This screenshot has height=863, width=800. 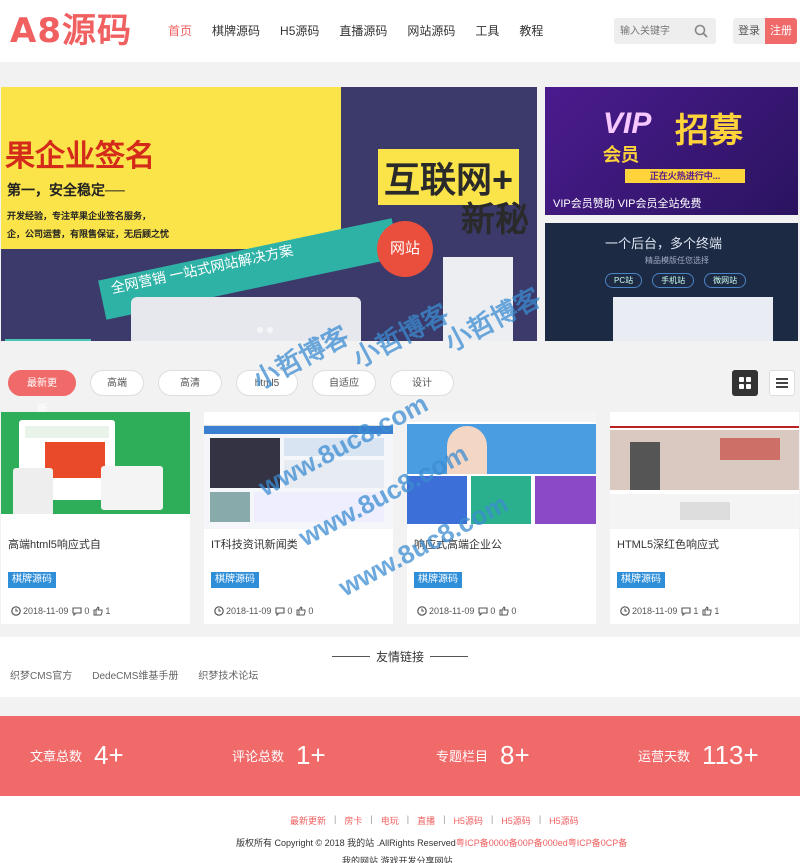 What do you see at coordinates (254, 544) in the screenshot?
I see `card-title: IT科技资讯新闻类` at bounding box center [254, 544].